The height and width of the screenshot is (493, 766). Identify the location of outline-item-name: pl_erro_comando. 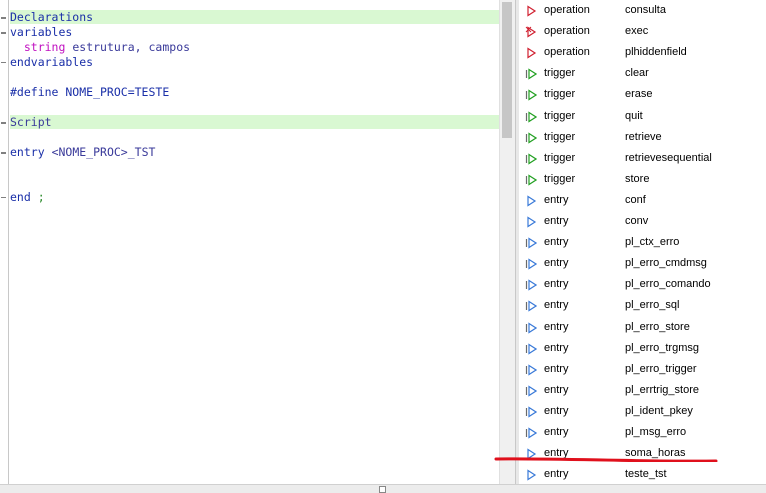
(668, 284).